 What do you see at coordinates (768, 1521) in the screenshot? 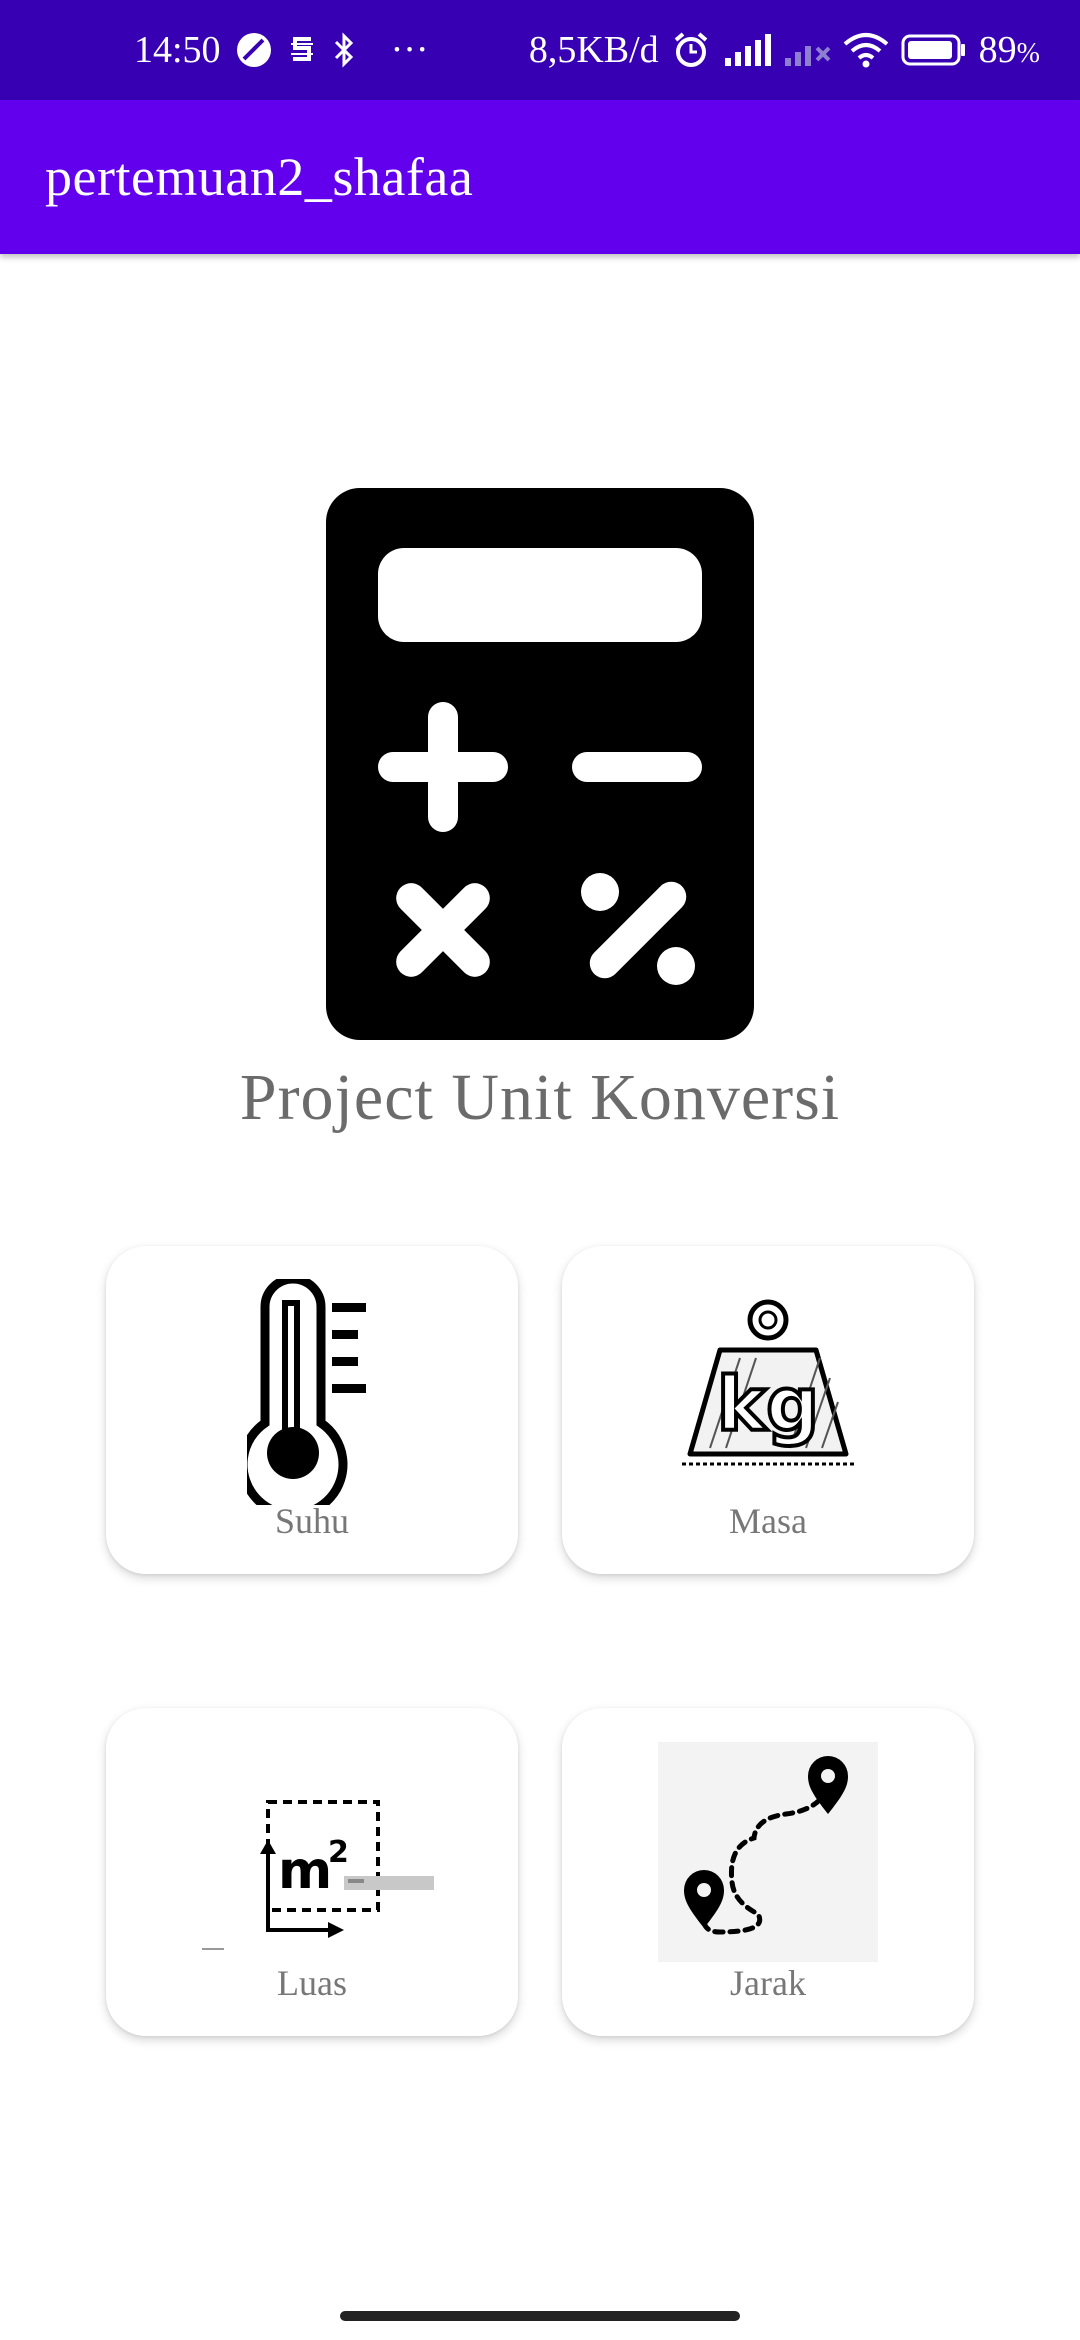
I see `card-label-masa: Masa` at bounding box center [768, 1521].